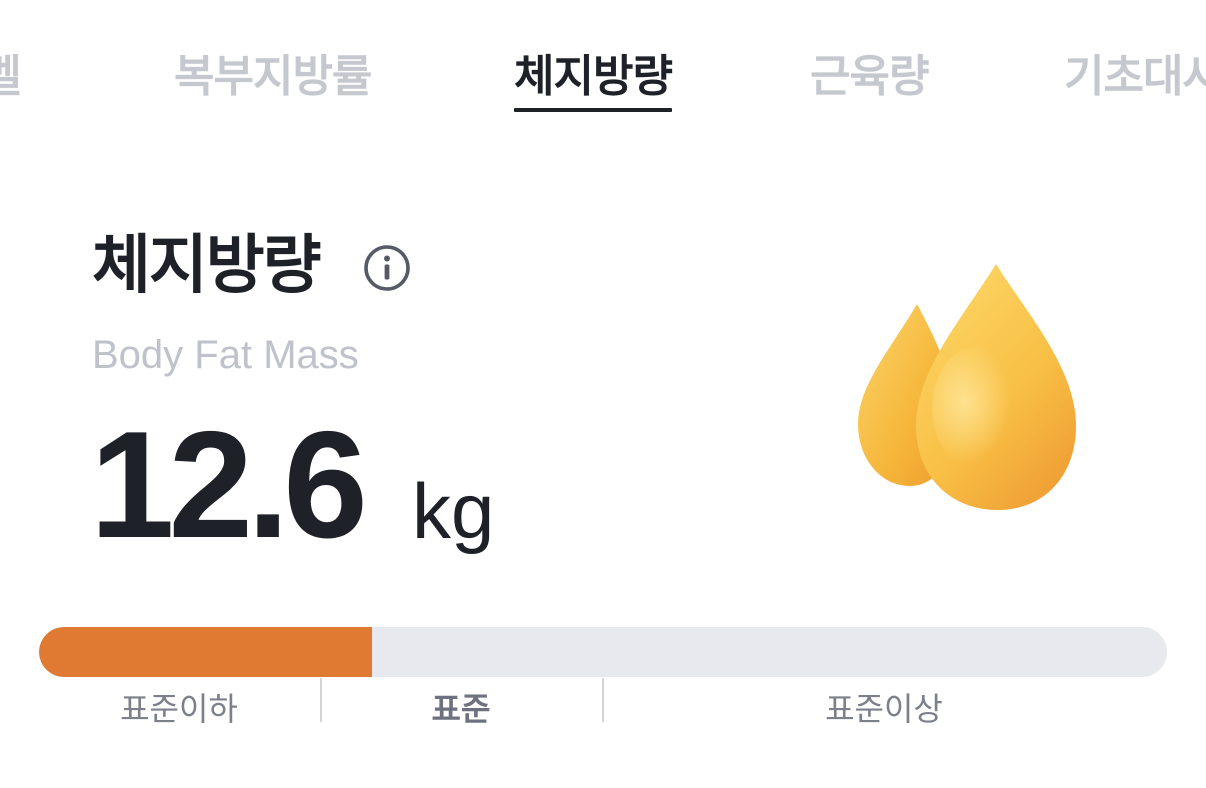 This screenshot has height=788, width=1206. I want to click on metric-subtitle: Body Fat Mass, so click(225, 355).